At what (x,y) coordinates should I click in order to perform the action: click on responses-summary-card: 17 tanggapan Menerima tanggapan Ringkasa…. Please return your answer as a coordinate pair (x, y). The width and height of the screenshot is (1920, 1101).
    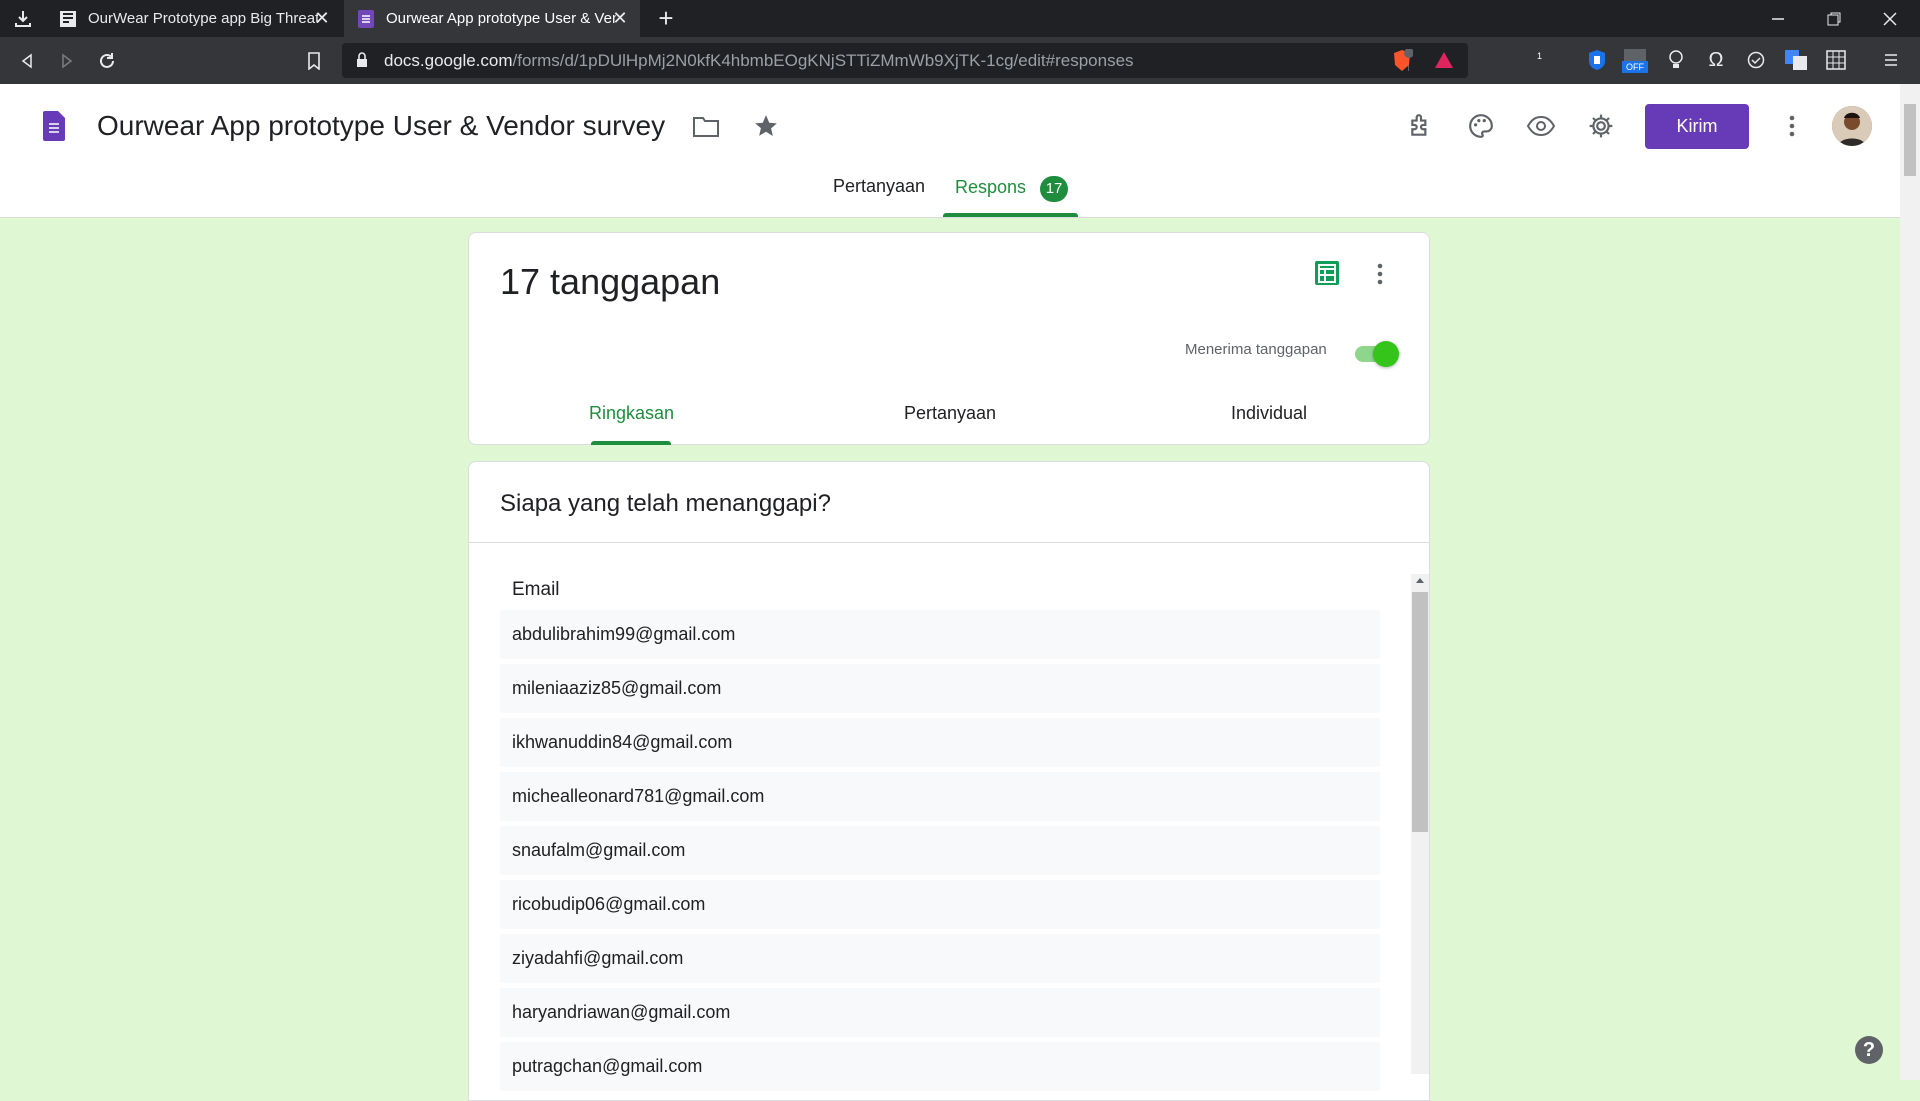
    Looking at the image, I should click on (949, 338).